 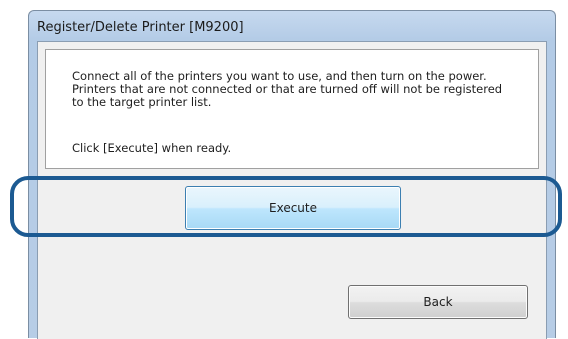 What do you see at coordinates (142, 102) in the screenshot?
I see `message-line-3: to the target printer list.` at bounding box center [142, 102].